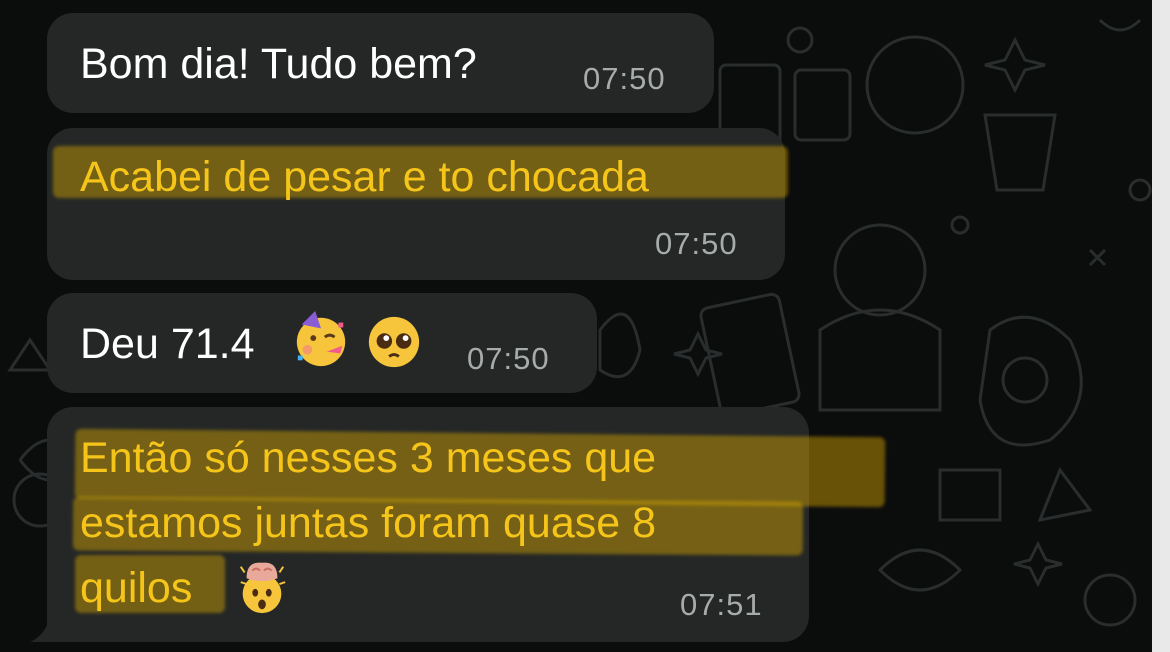  Describe the element at coordinates (262, 588) in the screenshot. I see `exploding-head-icon` at that location.